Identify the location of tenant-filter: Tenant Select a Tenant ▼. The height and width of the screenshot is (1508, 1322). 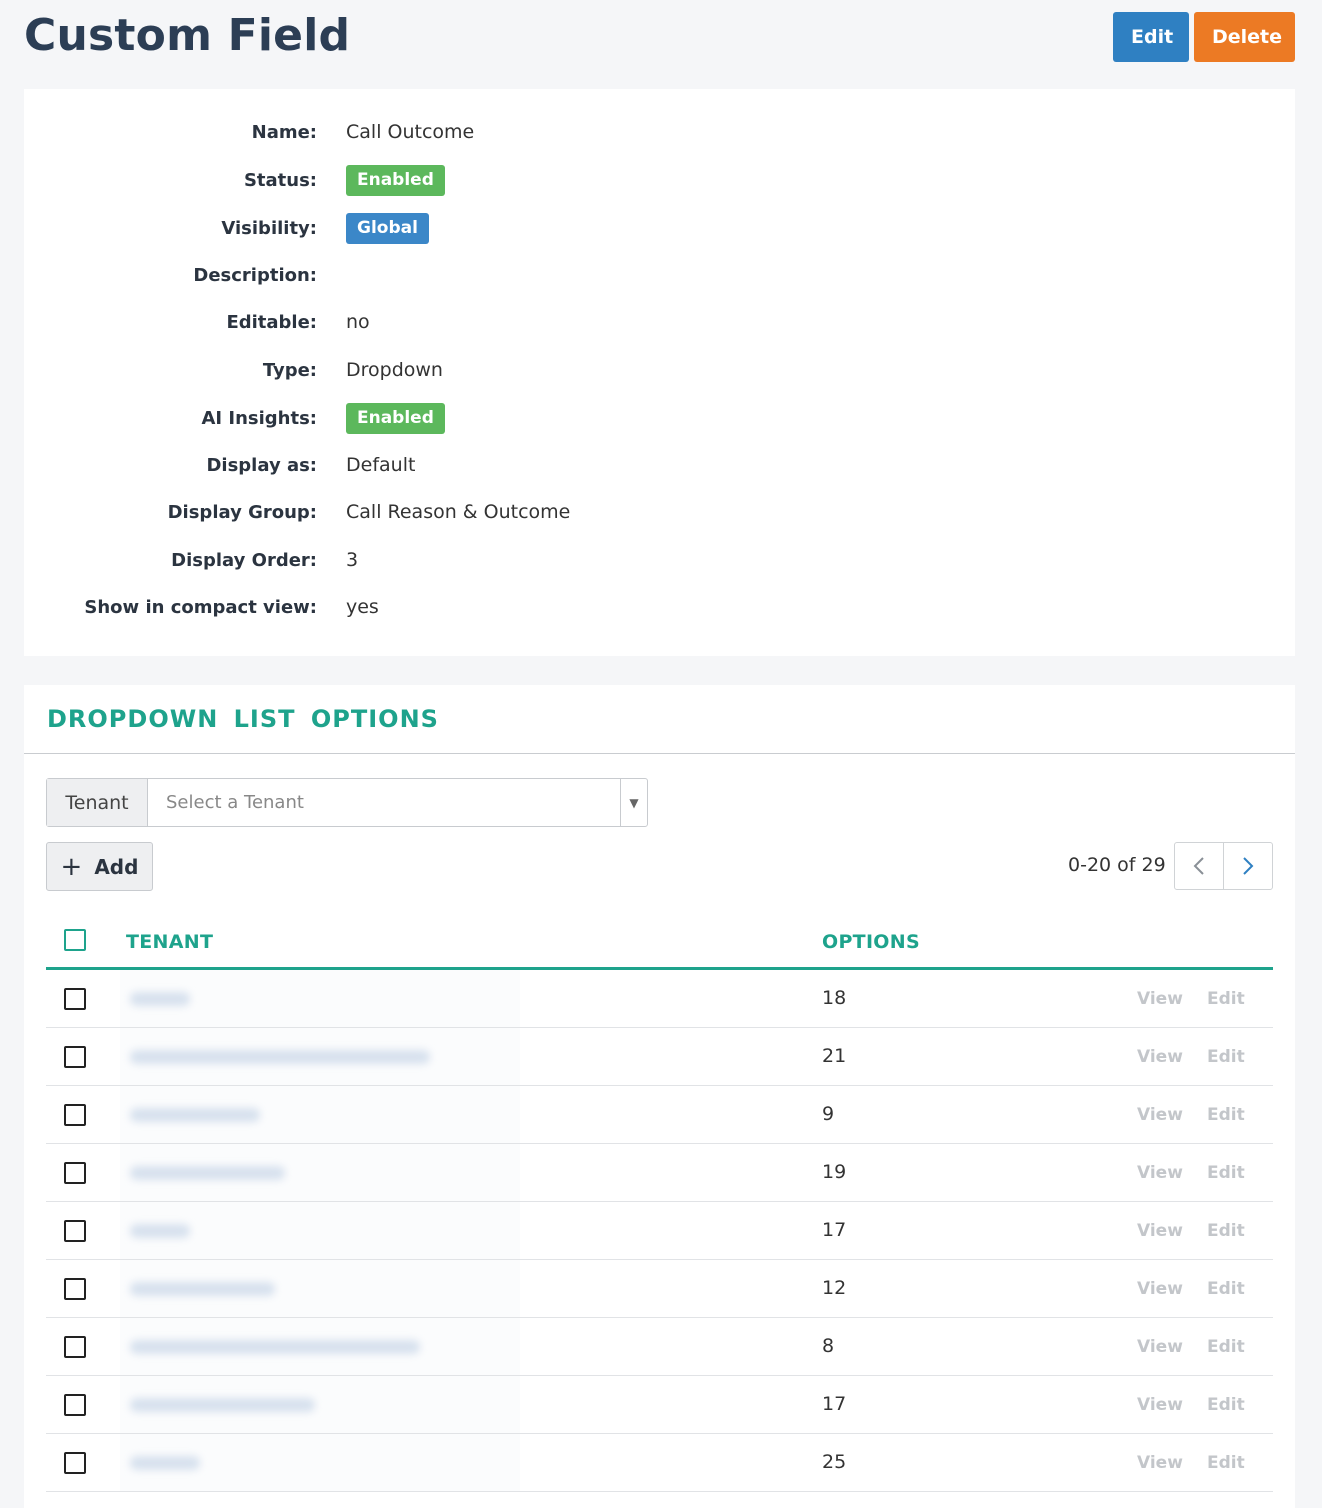
(347, 802).